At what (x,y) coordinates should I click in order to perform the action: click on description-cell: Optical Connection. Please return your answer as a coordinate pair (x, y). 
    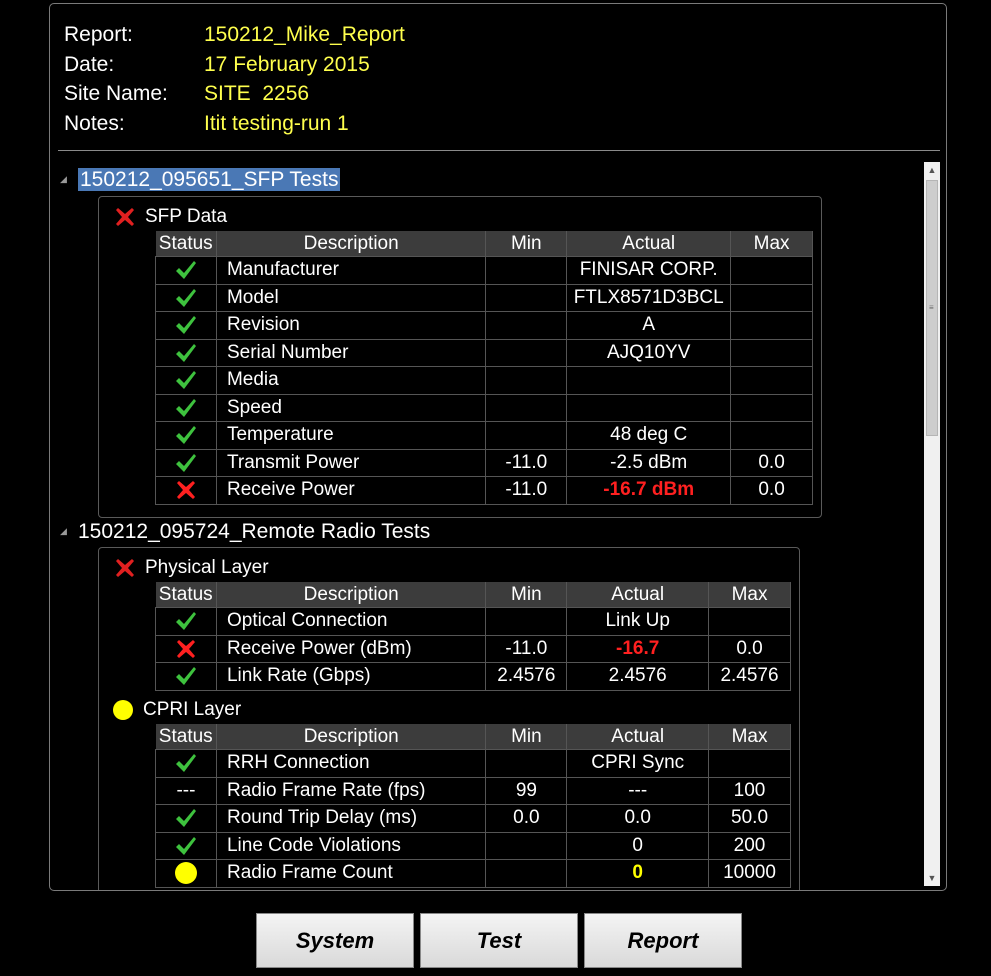
    Looking at the image, I should click on (351, 621).